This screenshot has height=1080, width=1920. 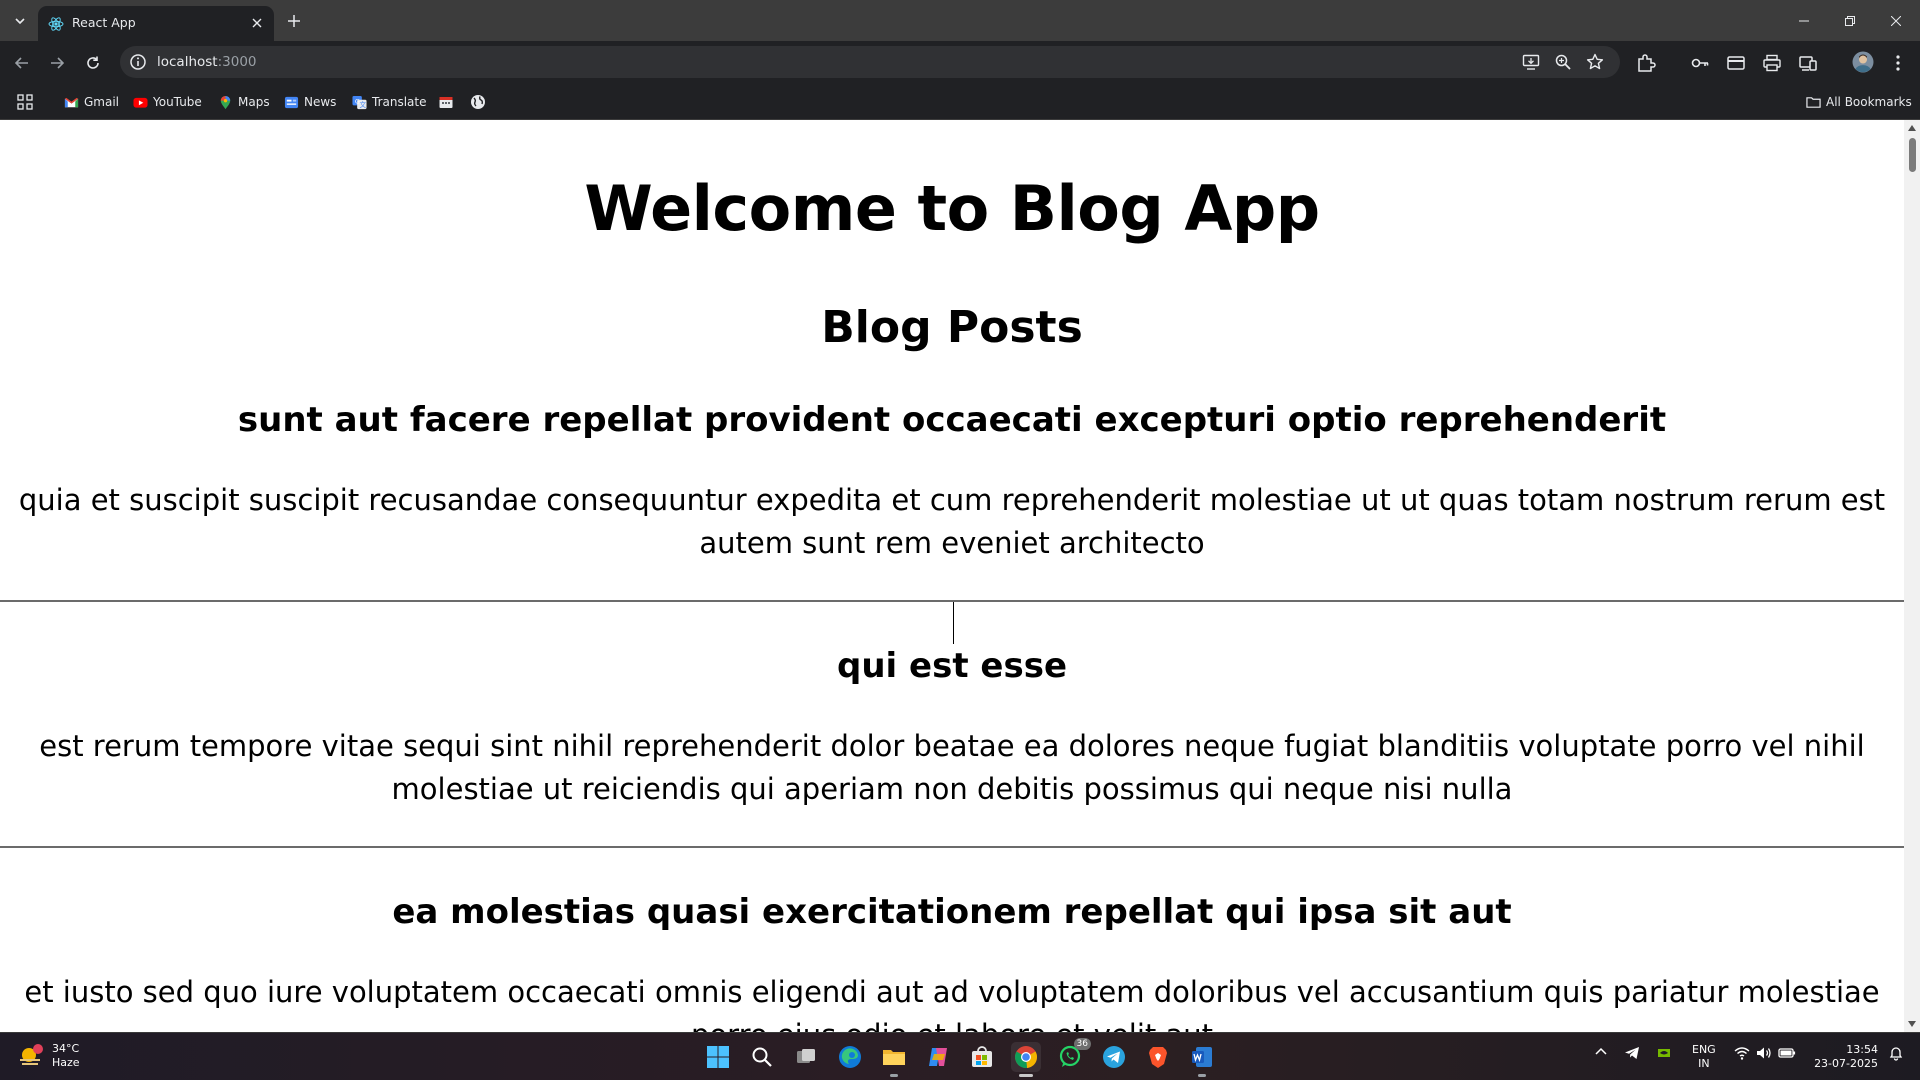 I want to click on restore-icon, so click(x=1850, y=20).